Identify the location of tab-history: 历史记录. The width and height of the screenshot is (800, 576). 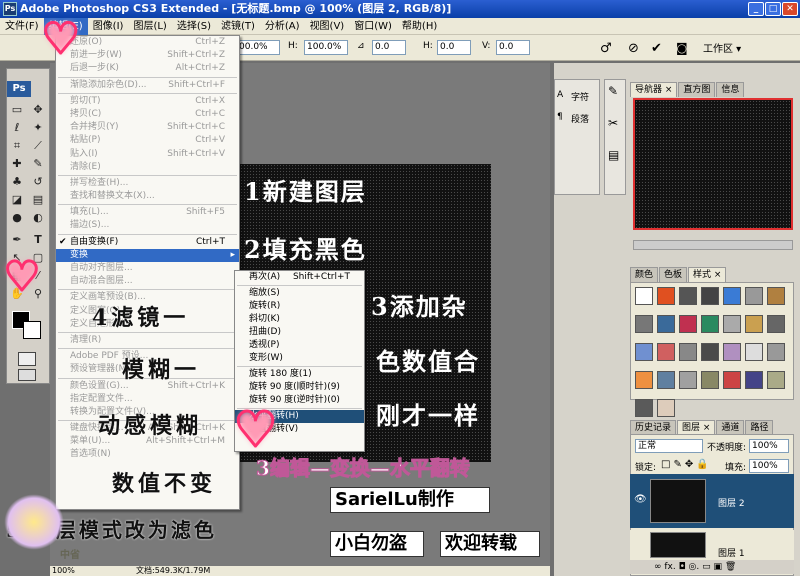
(653, 427).